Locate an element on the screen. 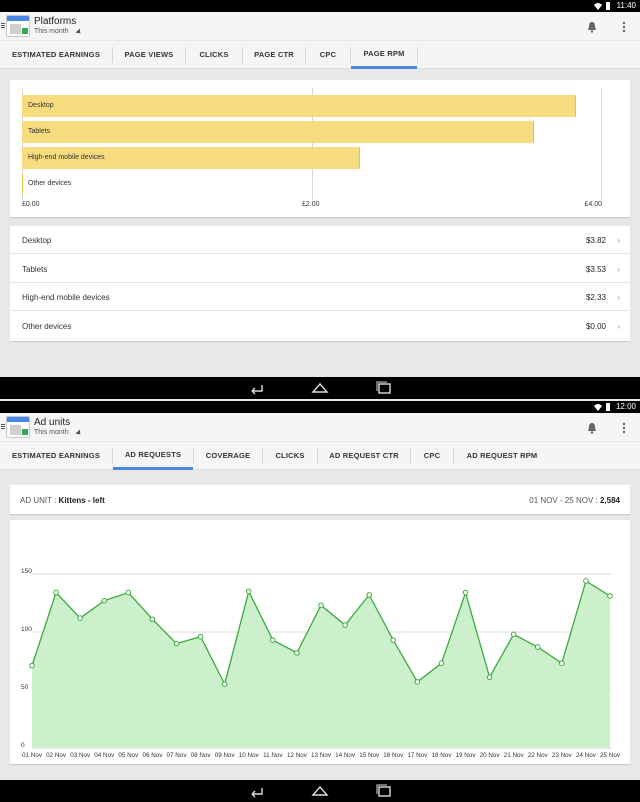 The image size is (640, 802). x-tick-label: 04 Nov is located at coordinates (104, 755).